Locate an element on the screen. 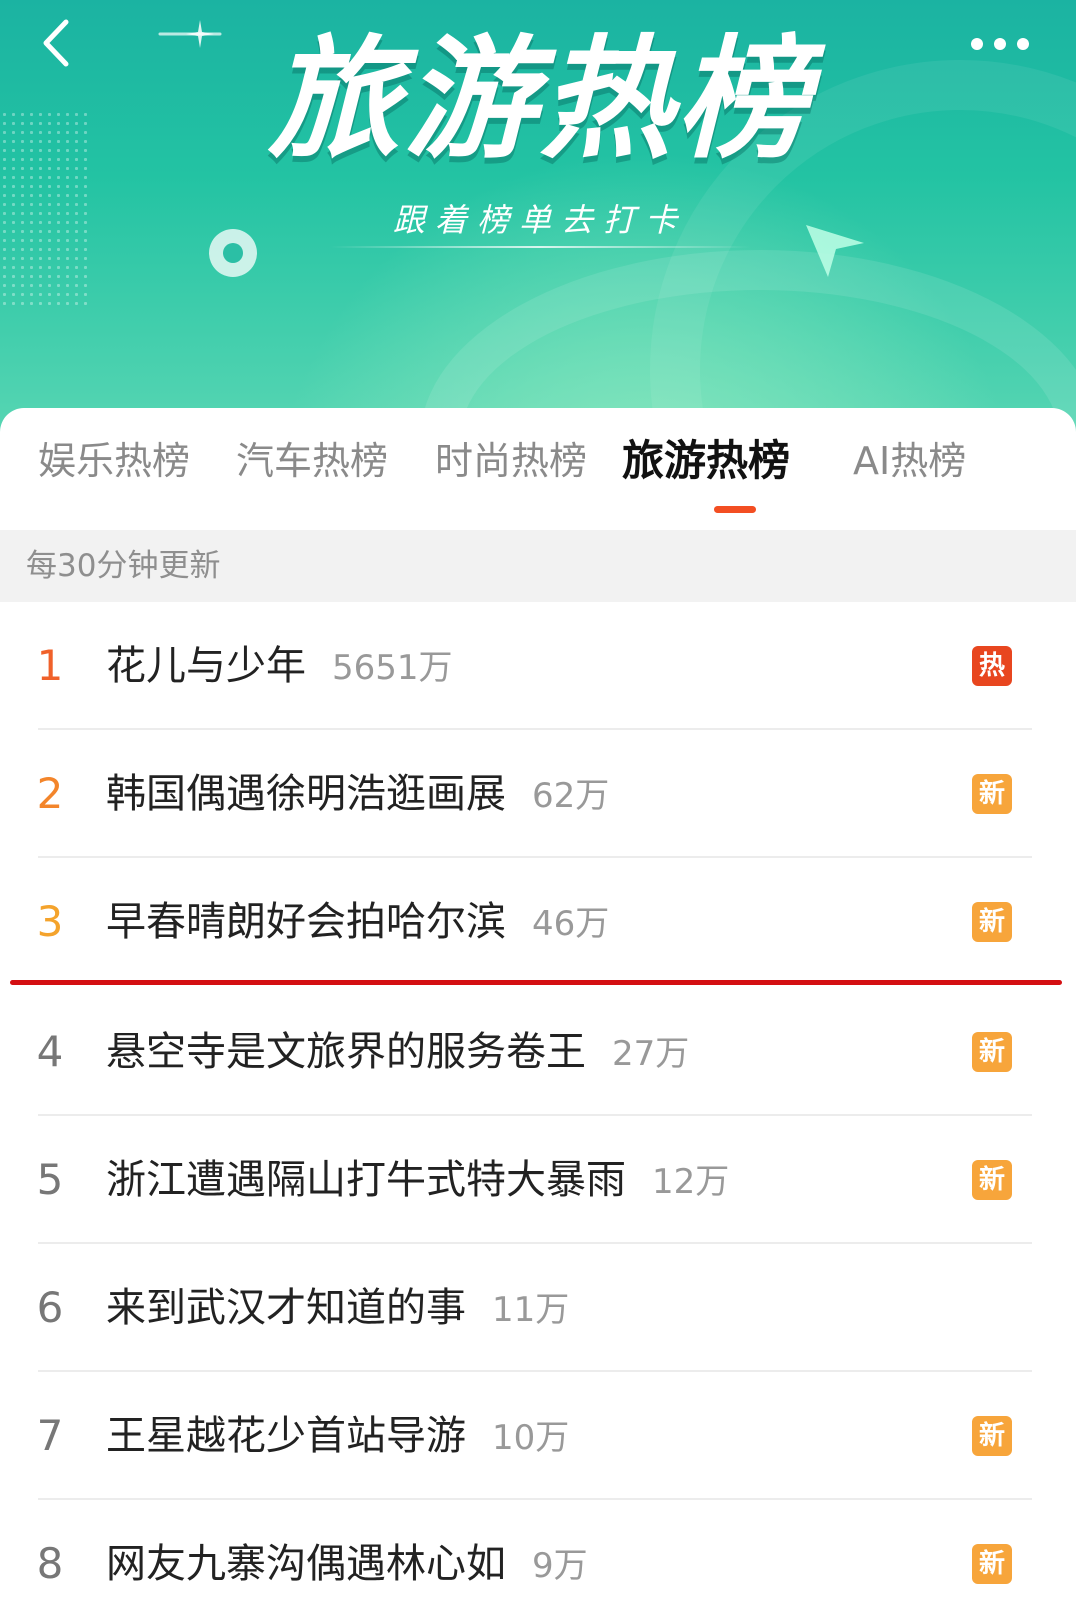 This screenshot has height=1616, width=1076. hot-badge: 热 is located at coordinates (992, 666).